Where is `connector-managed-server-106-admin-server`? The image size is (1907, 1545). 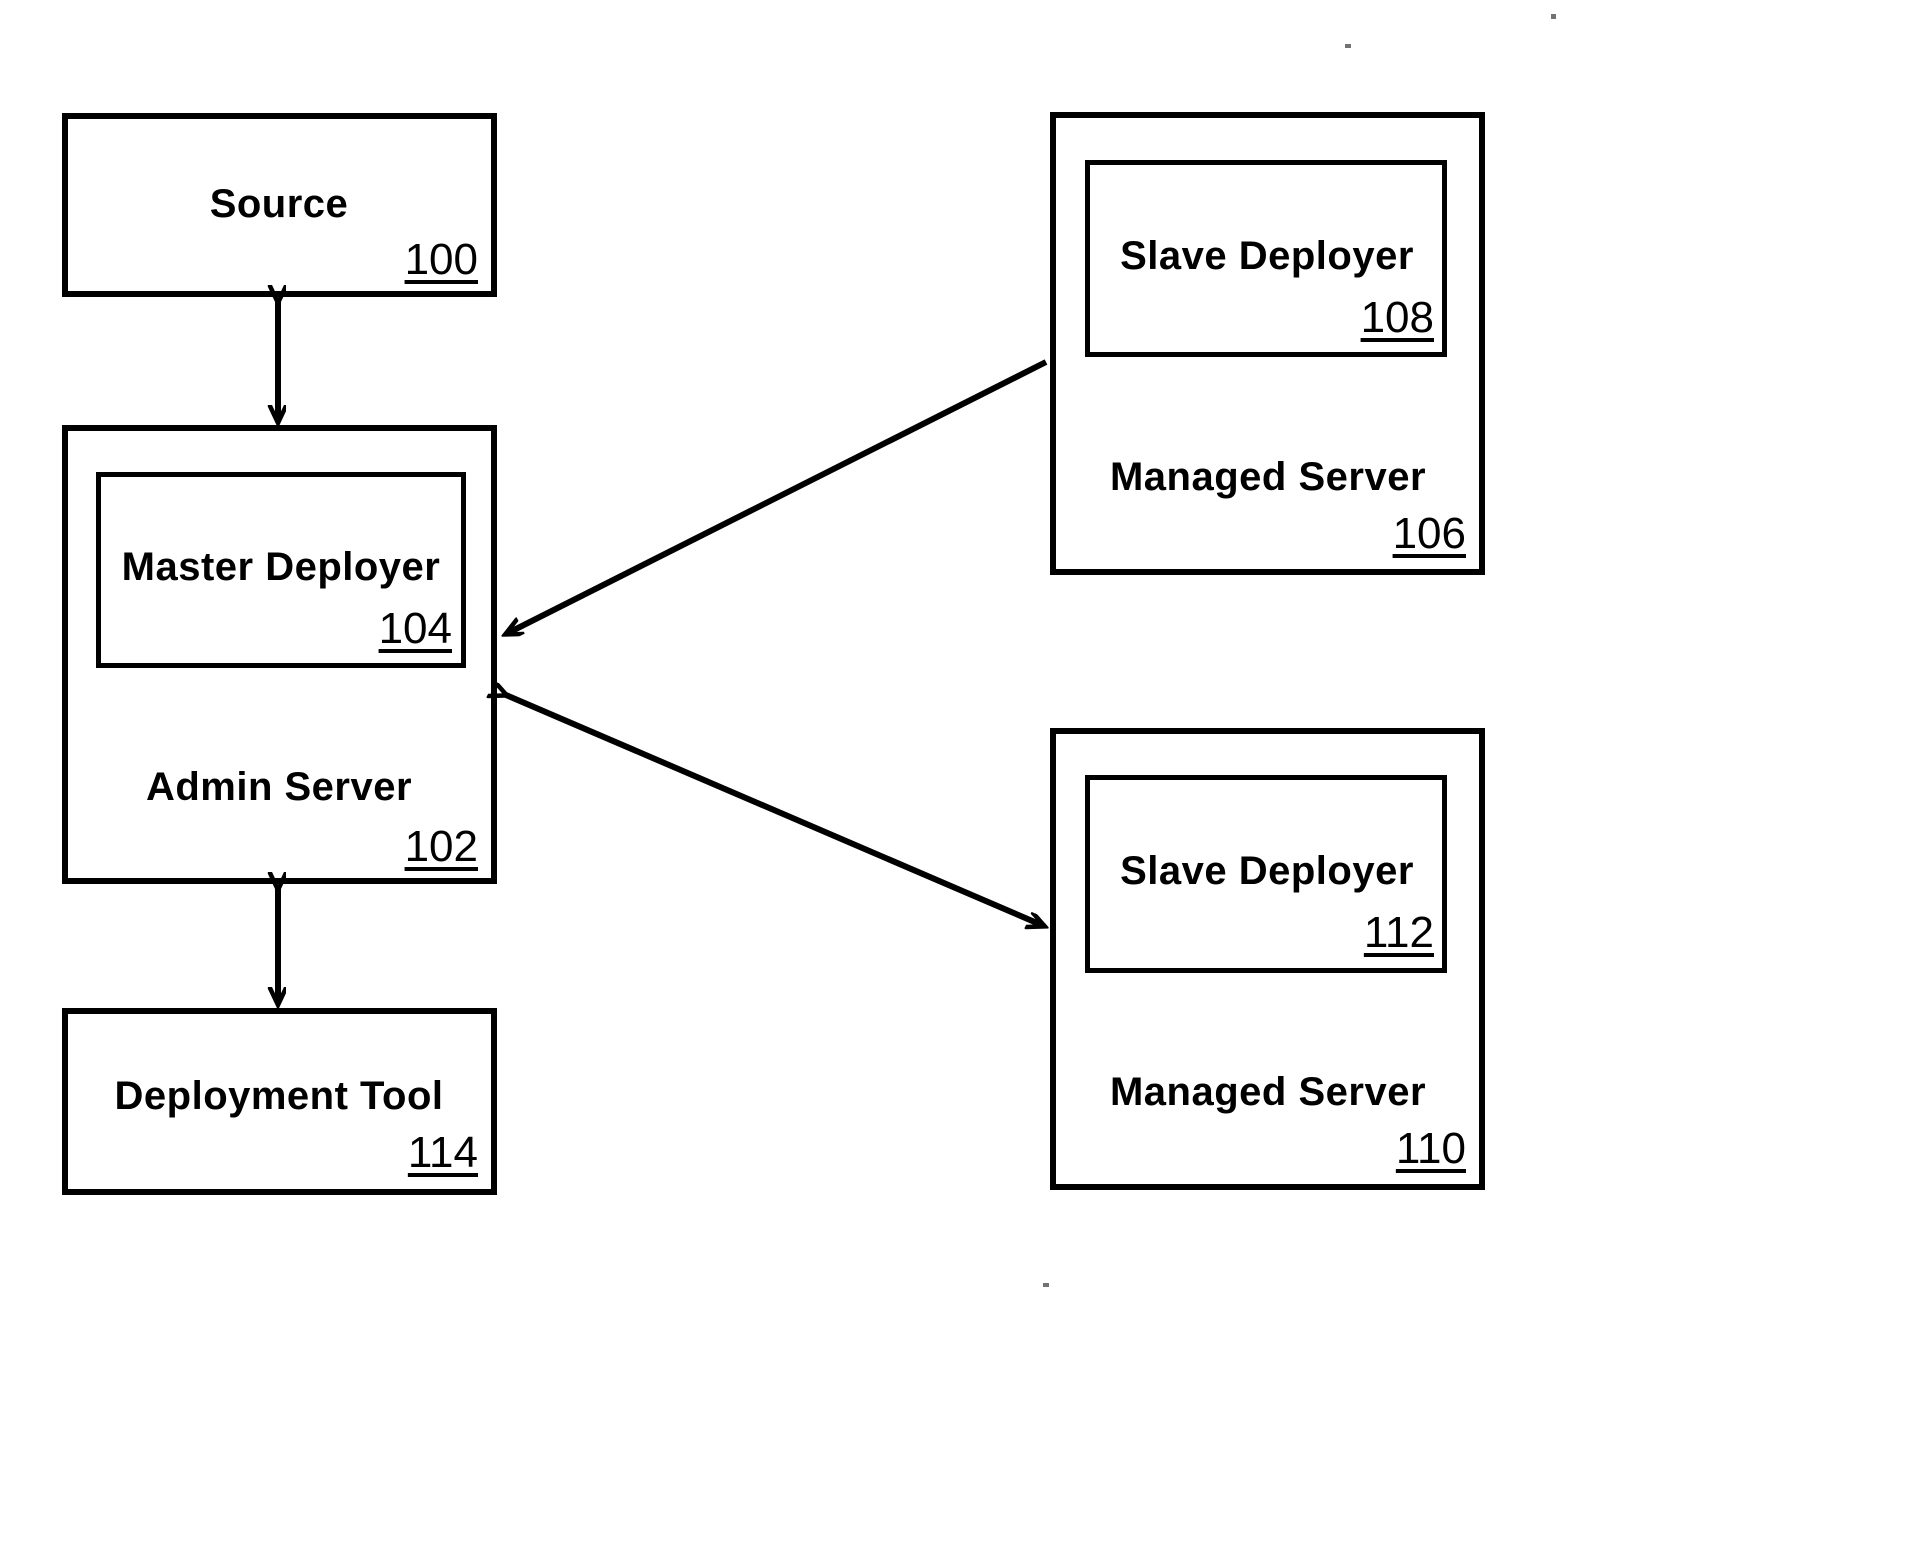 connector-managed-server-106-admin-server is located at coordinates (777, 496).